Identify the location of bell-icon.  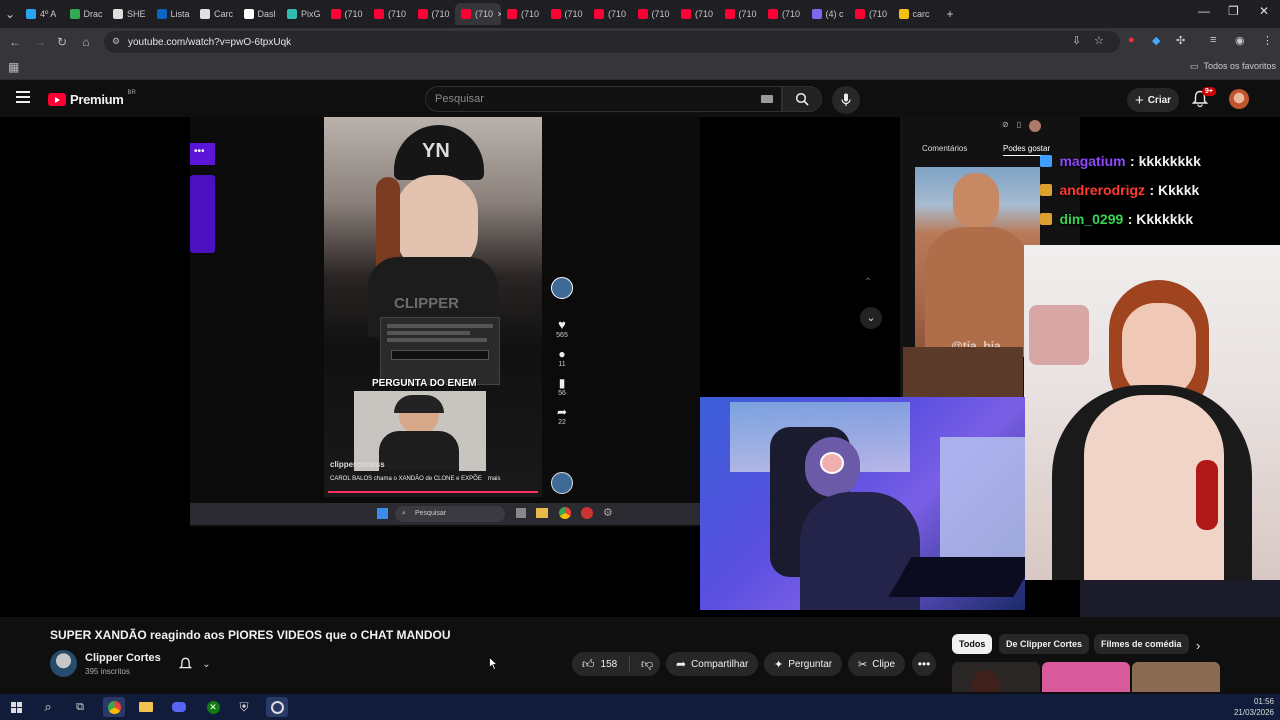
(186, 663).